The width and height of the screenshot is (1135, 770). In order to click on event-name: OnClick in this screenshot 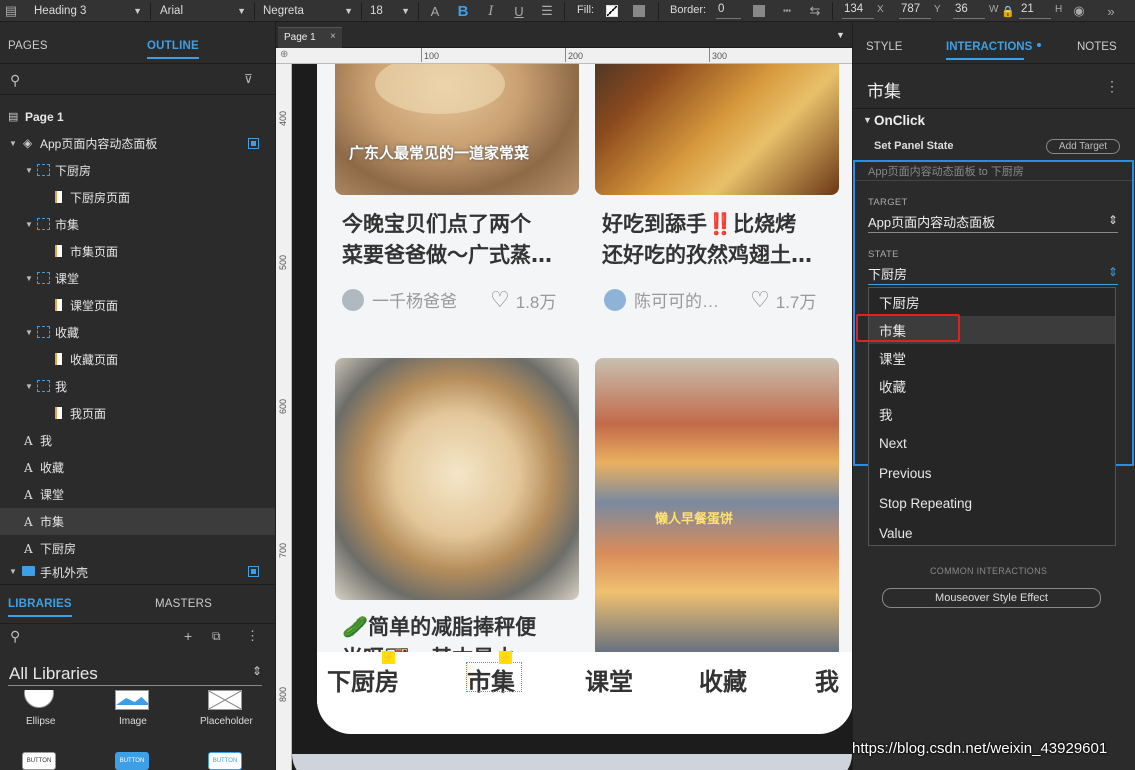, I will do `click(899, 120)`.